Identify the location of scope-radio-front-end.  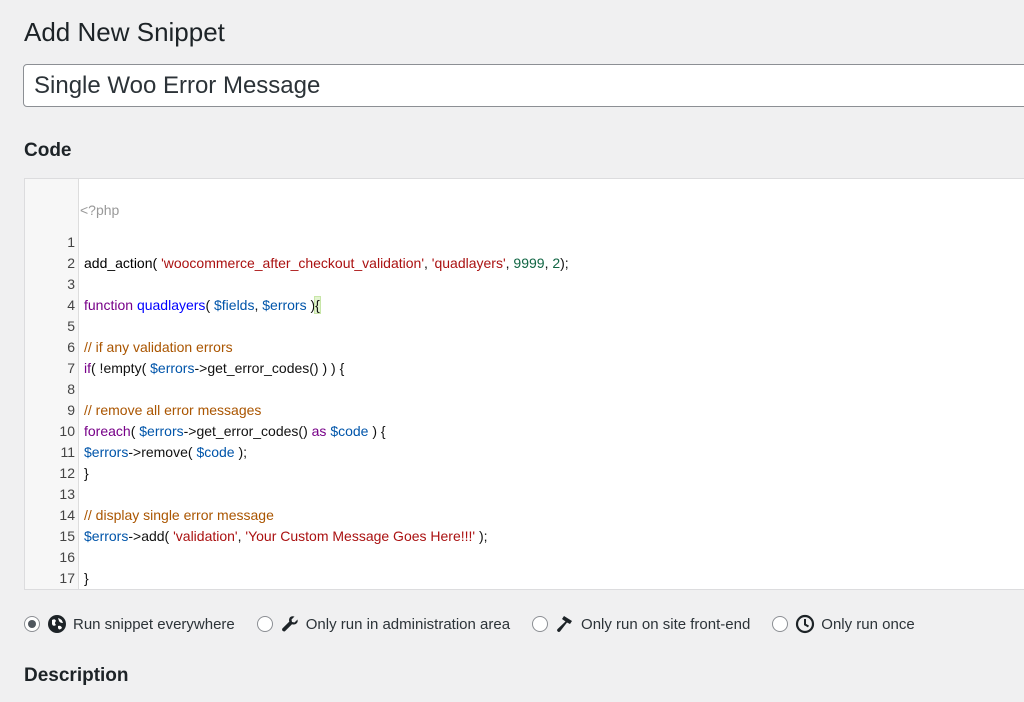
(540, 624).